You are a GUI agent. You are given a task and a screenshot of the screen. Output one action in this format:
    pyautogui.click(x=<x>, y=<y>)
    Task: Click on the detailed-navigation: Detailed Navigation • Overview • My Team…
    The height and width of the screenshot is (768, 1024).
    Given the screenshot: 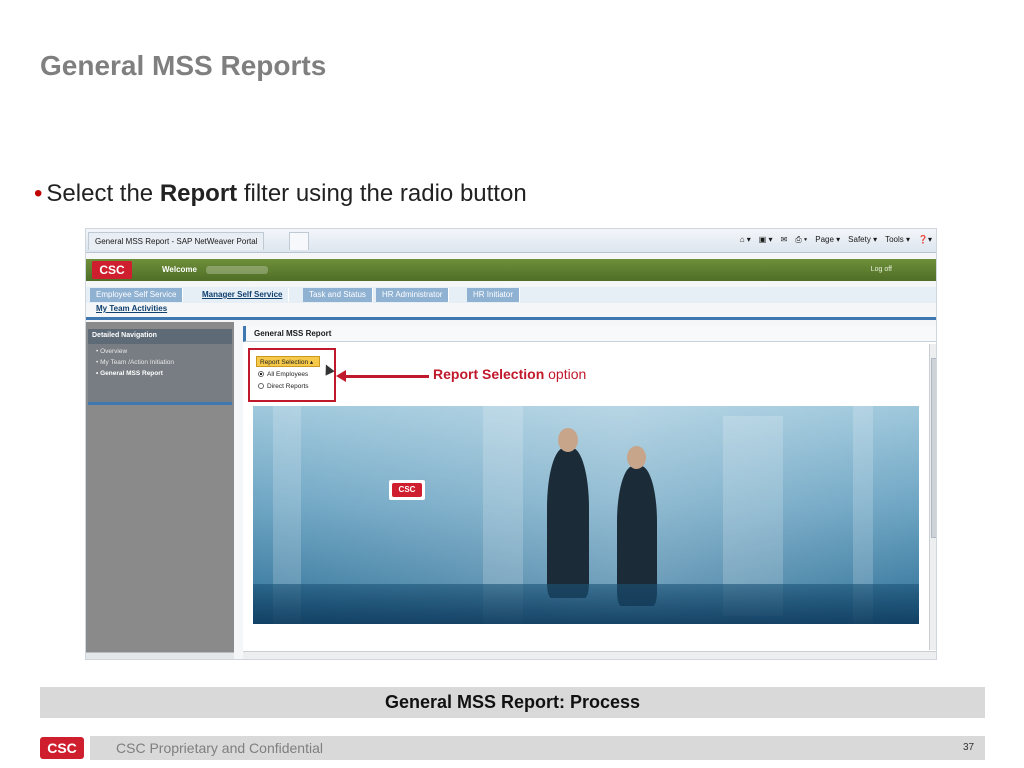 What is the action you would take?
    pyautogui.click(x=160, y=490)
    